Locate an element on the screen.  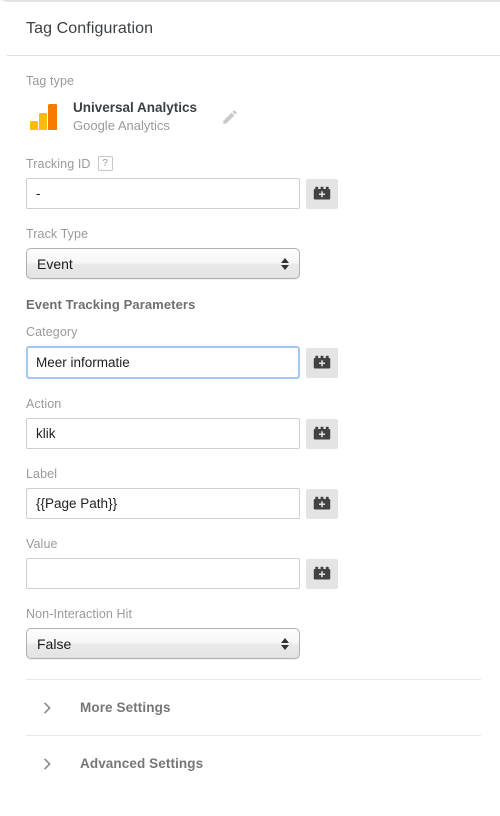
tag-type-vendor: Google Analytics is located at coordinates (121, 125).